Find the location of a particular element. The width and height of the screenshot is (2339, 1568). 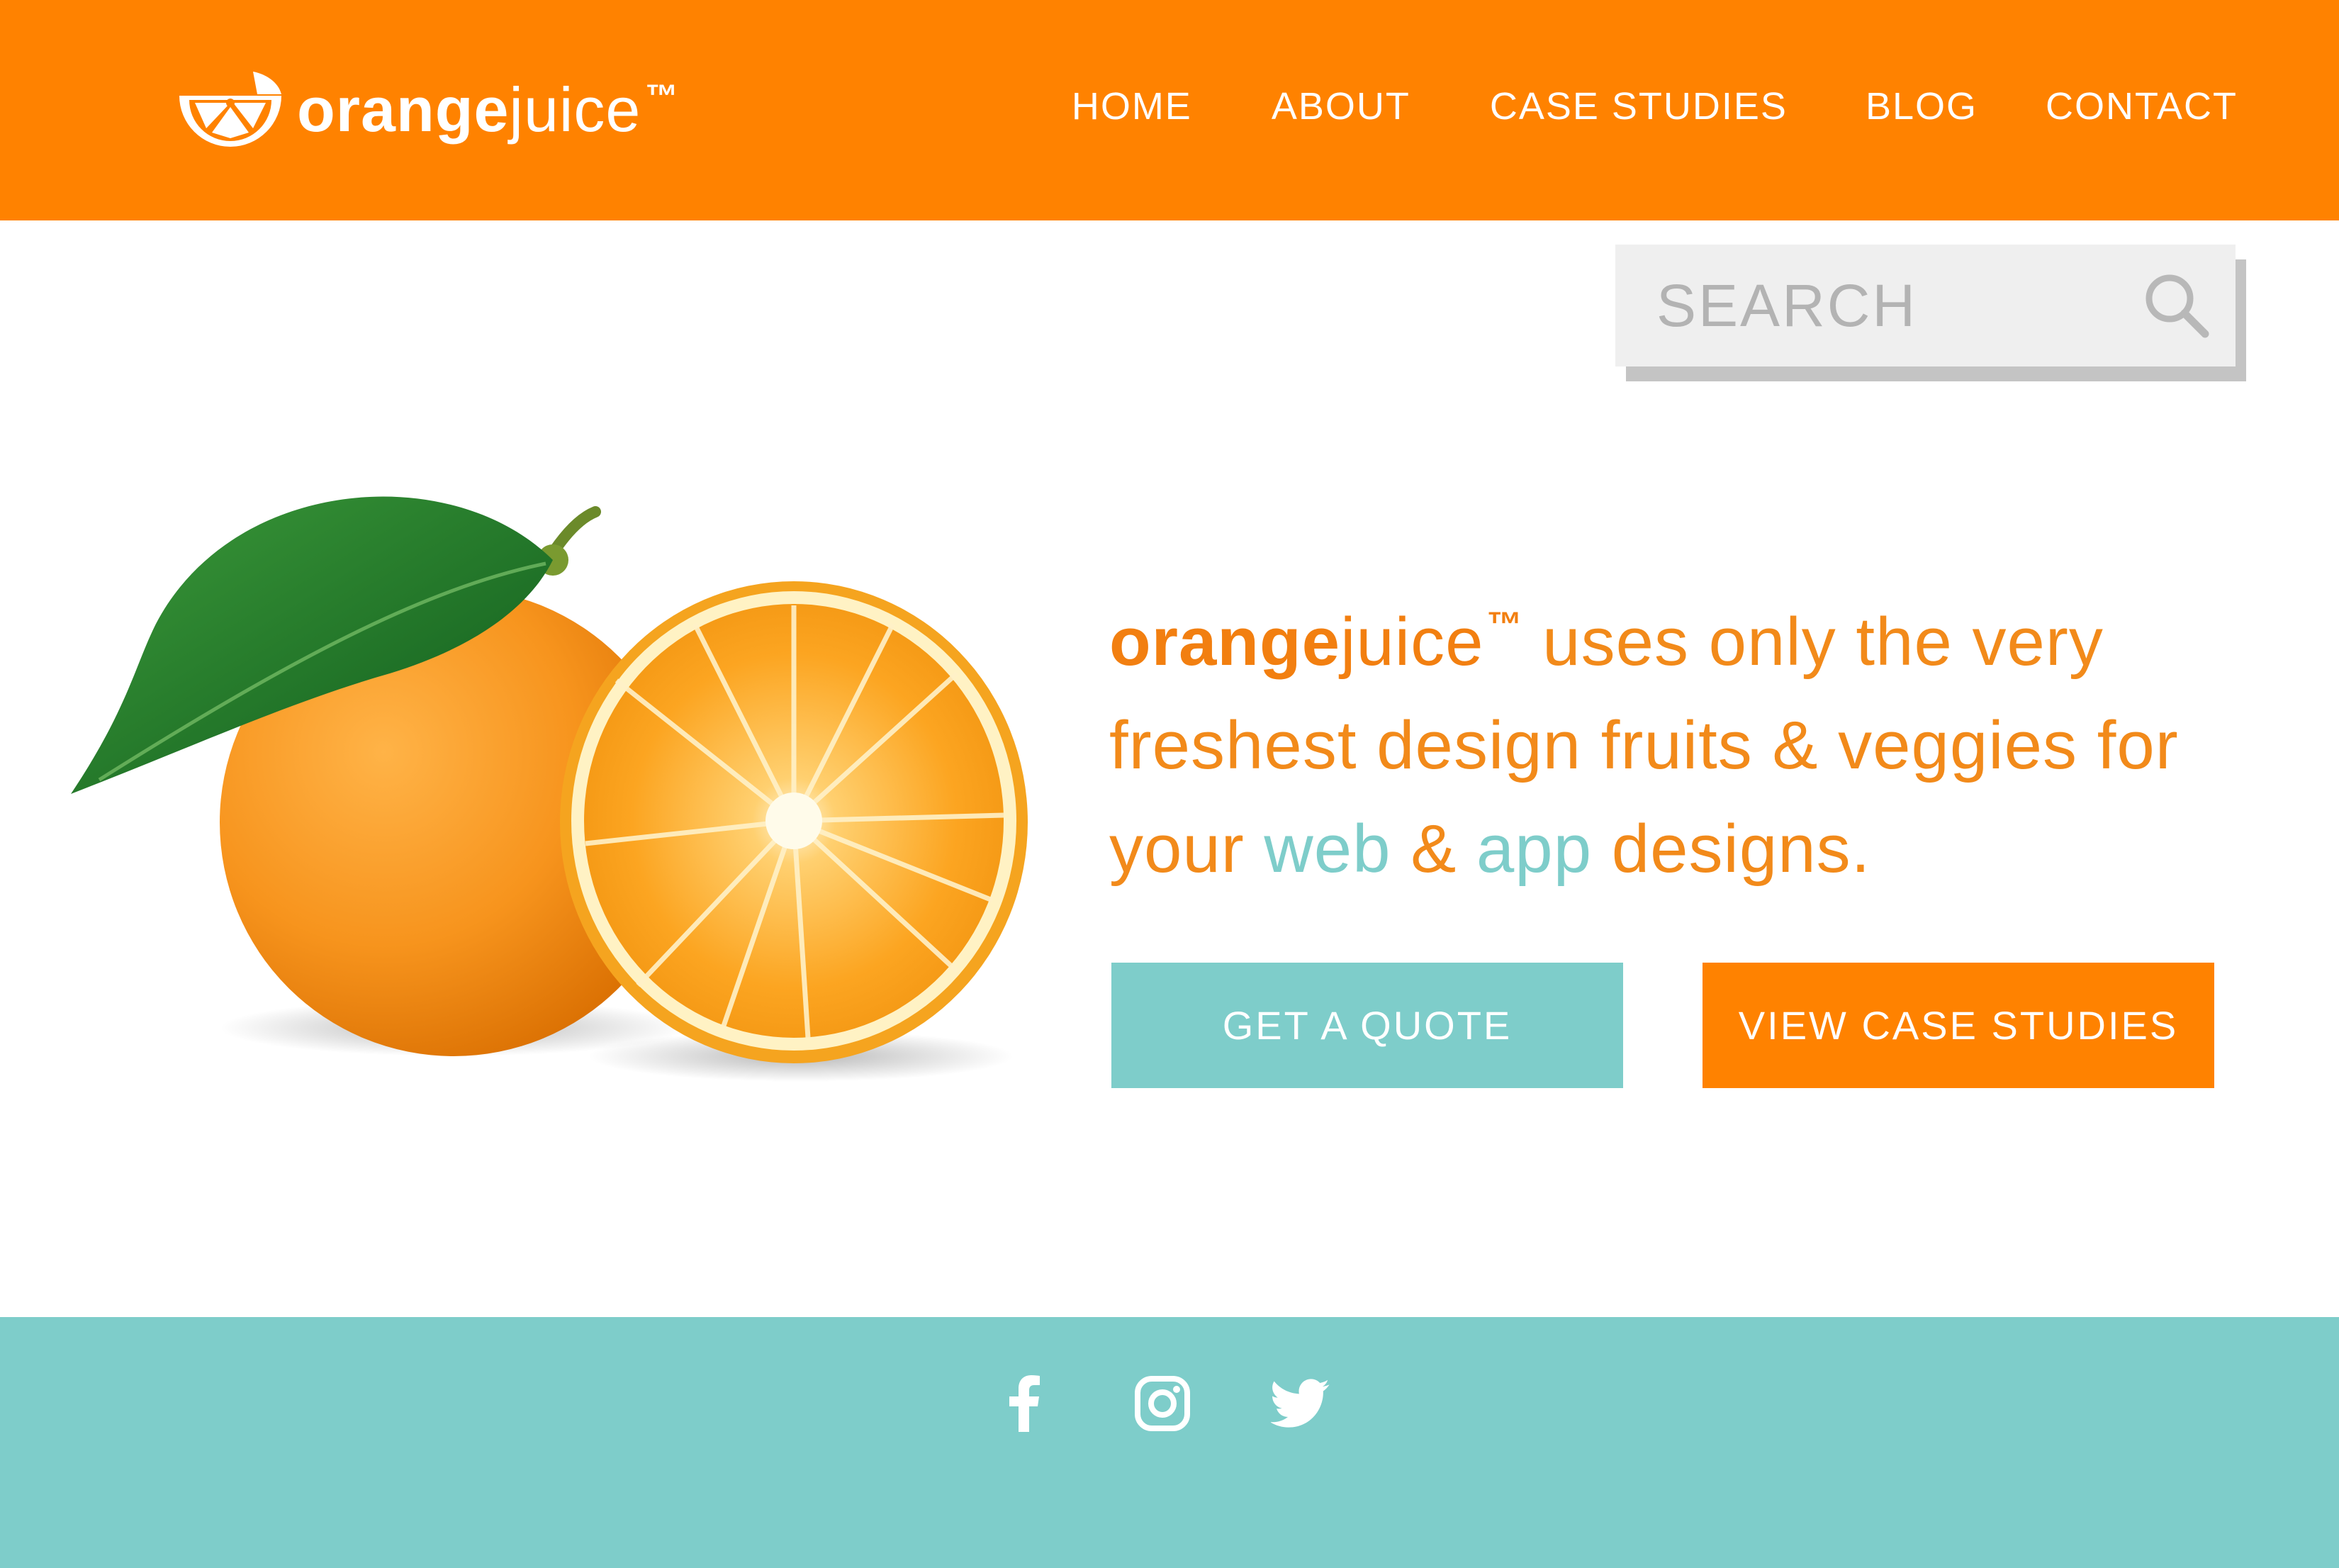

main-nav: HOME ABOUT CASE STUDIES BLOG CONTACT is located at coordinates (1655, 107).